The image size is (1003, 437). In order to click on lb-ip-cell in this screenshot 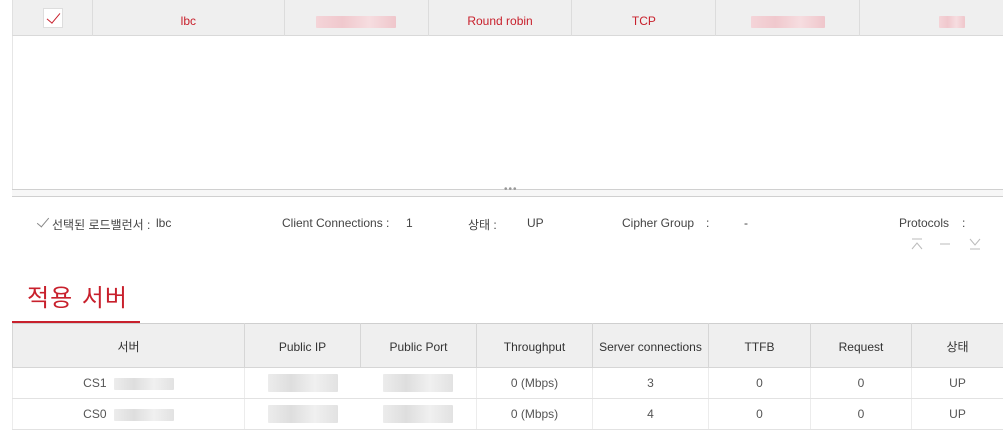, I will do `click(357, 18)`.